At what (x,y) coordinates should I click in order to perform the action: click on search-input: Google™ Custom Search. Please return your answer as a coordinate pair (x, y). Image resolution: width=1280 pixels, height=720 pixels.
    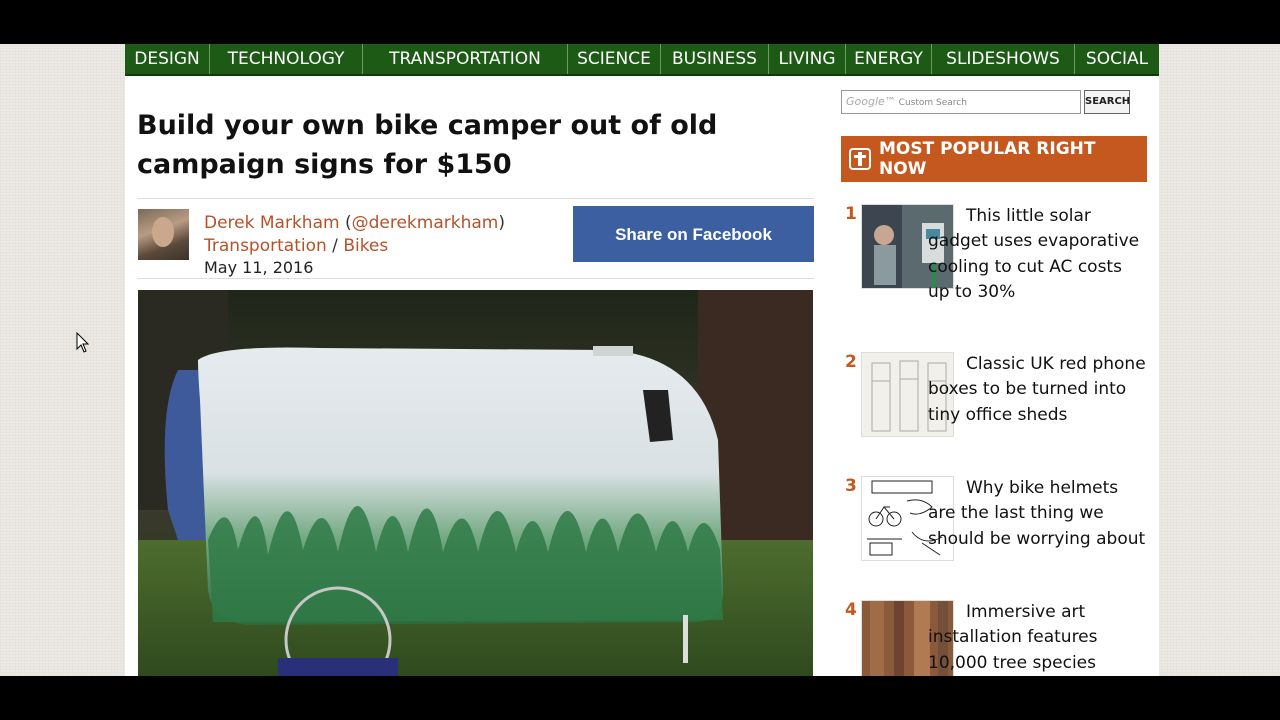
    Looking at the image, I should click on (961, 102).